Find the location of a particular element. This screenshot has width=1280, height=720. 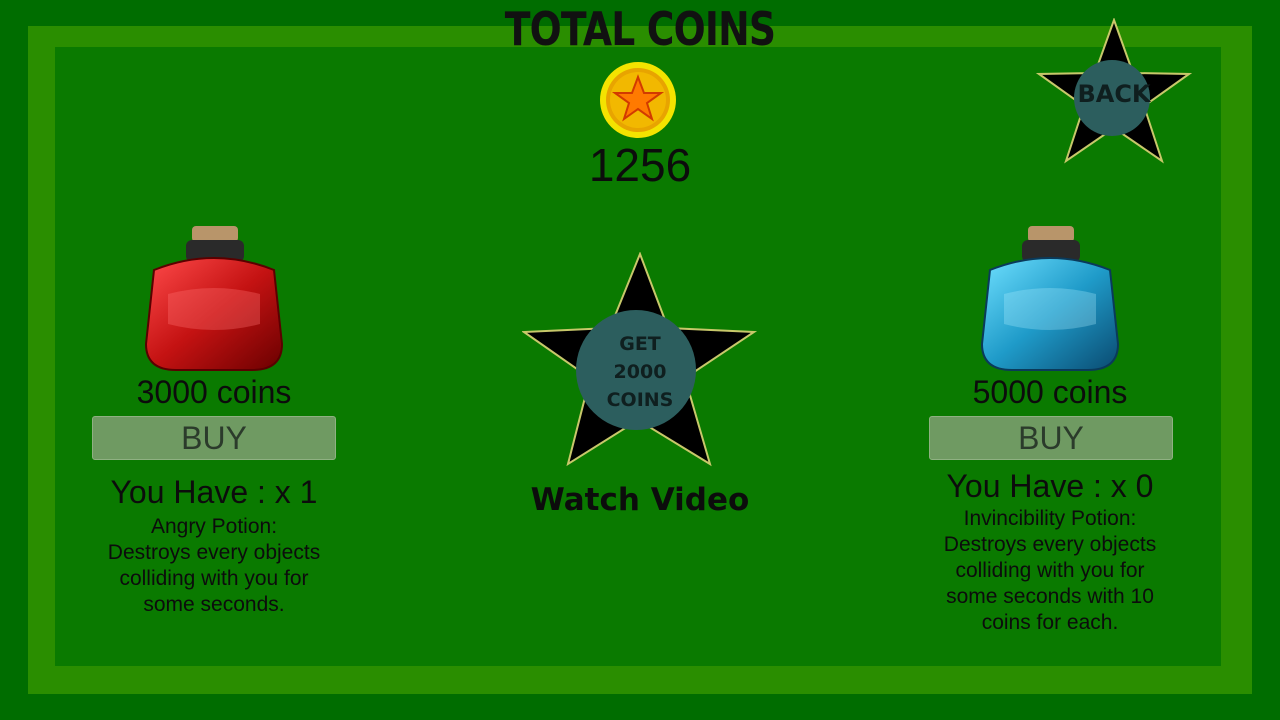

price-label: 3000 coins is located at coordinates (214, 392).